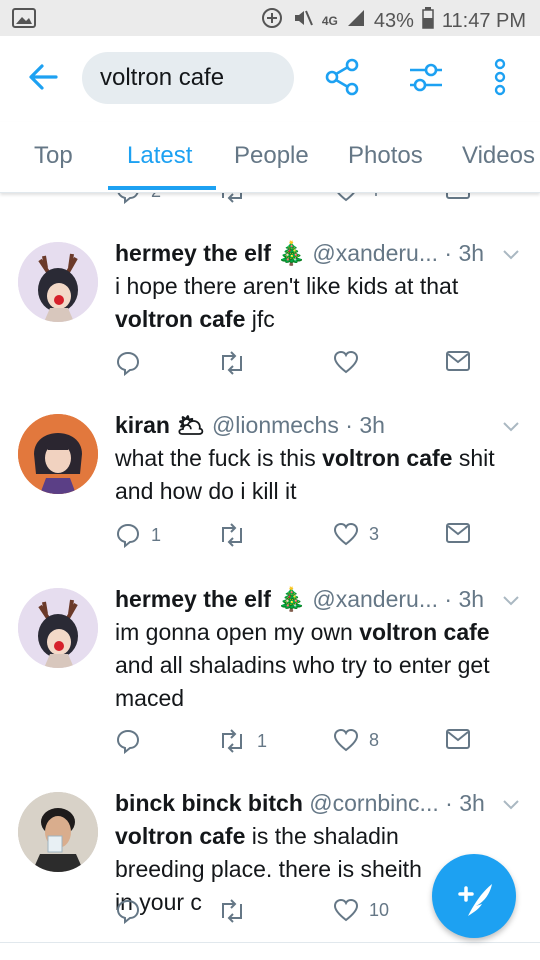 The image size is (540, 960). What do you see at coordinates (272, 21) in the screenshot?
I see `data-saver-icon` at bounding box center [272, 21].